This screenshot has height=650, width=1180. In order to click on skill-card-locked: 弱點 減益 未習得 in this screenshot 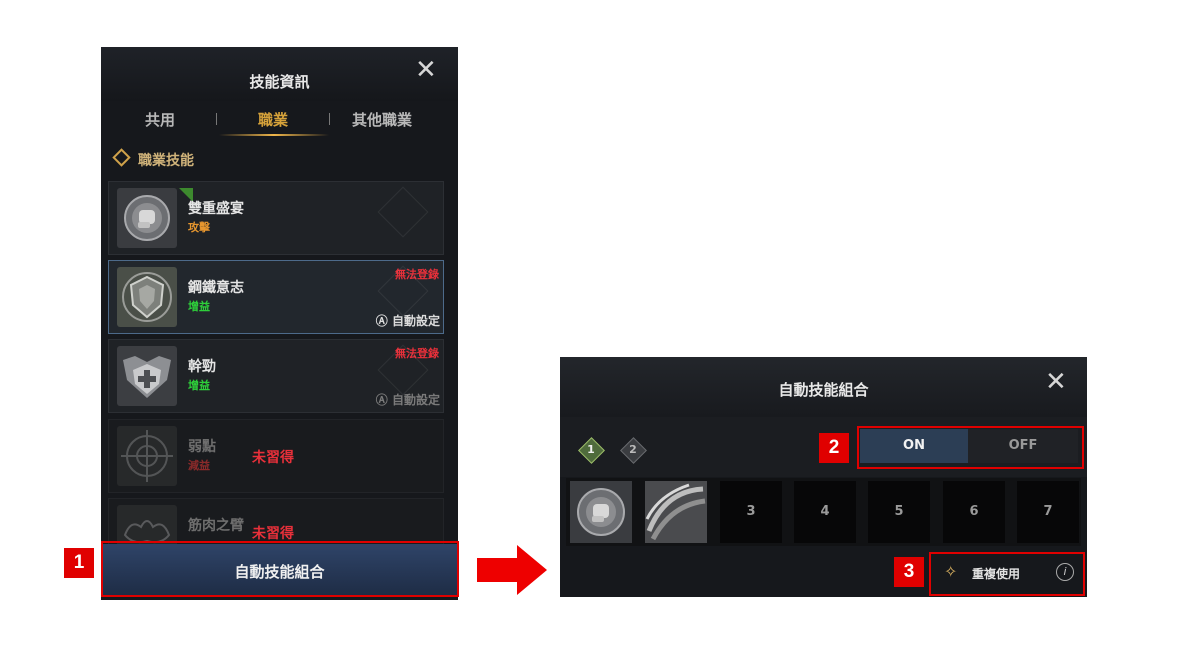, I will do `click(276, 456)`.